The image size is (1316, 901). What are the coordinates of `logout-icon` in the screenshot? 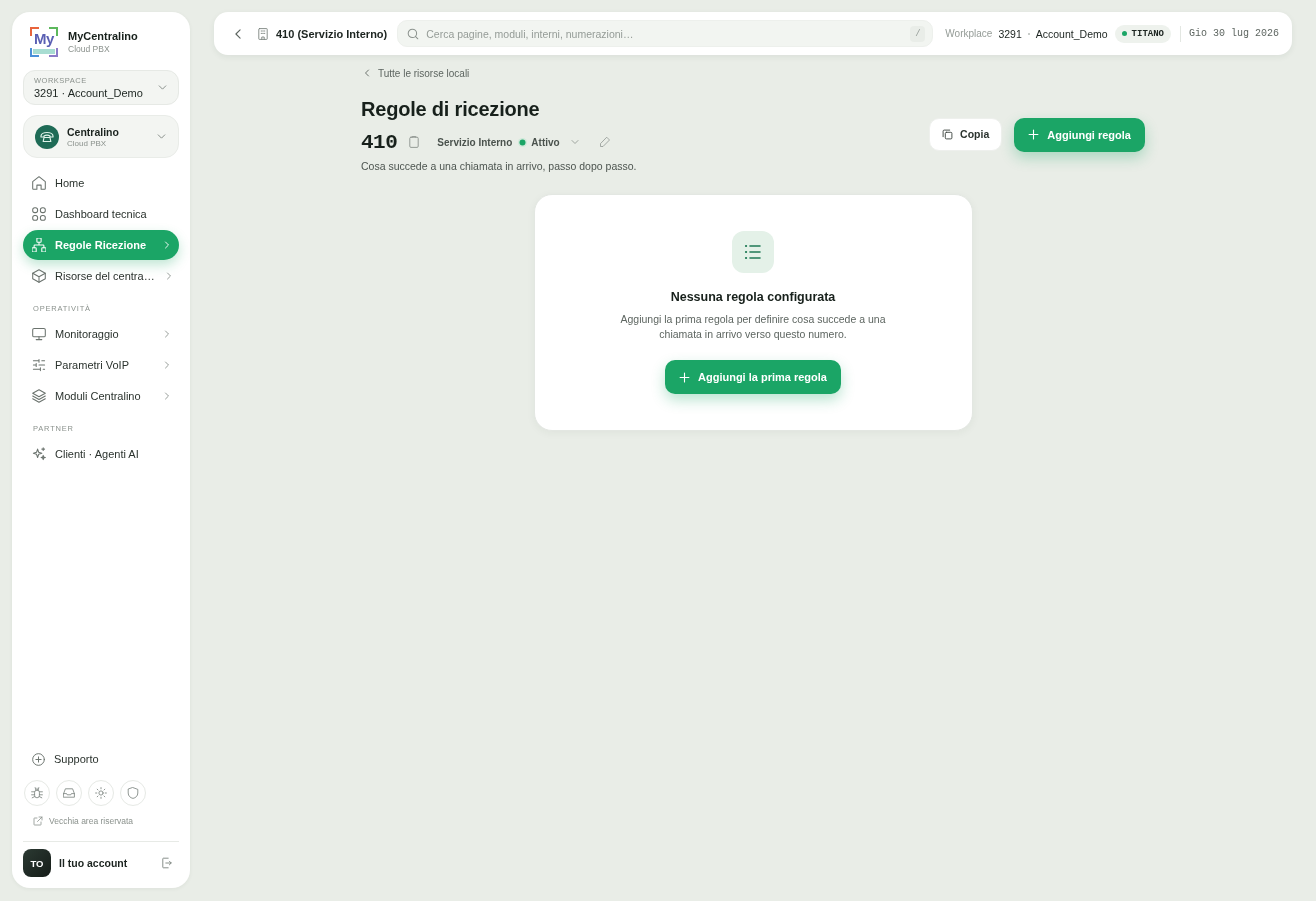 It's located at (167, 863).